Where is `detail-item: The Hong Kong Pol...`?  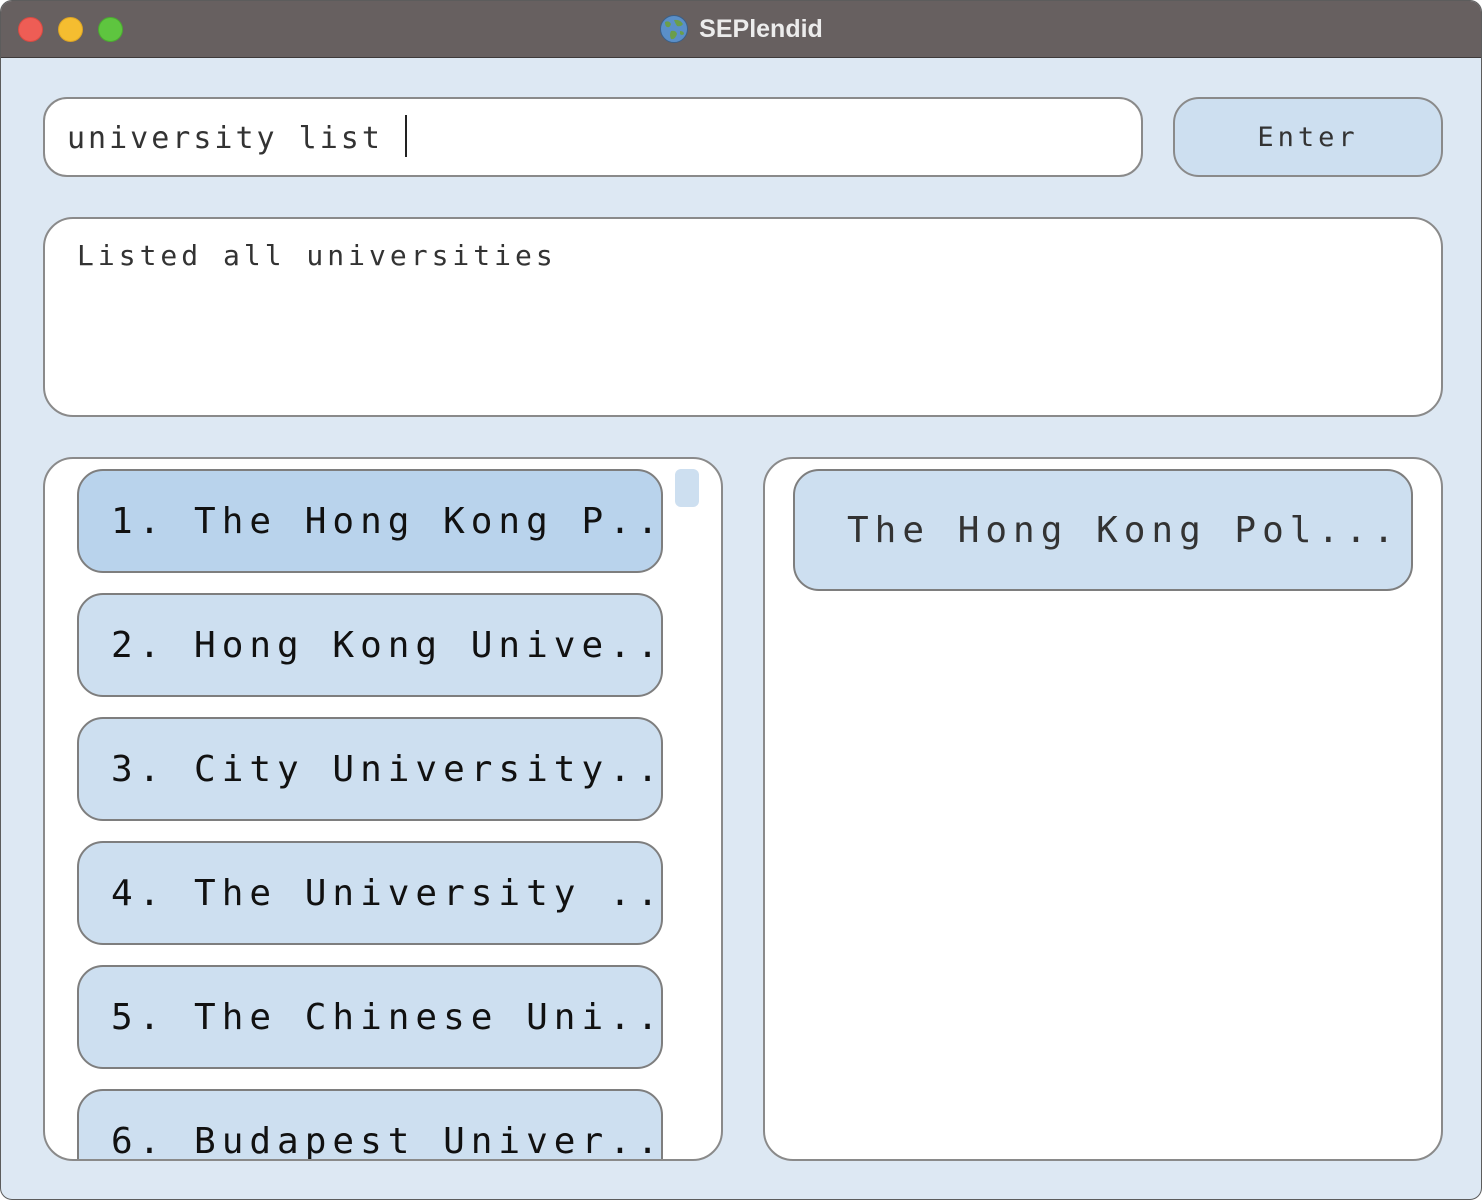
detail-item: The Hong Kong Pol... is located at coordinates (1103, 530).